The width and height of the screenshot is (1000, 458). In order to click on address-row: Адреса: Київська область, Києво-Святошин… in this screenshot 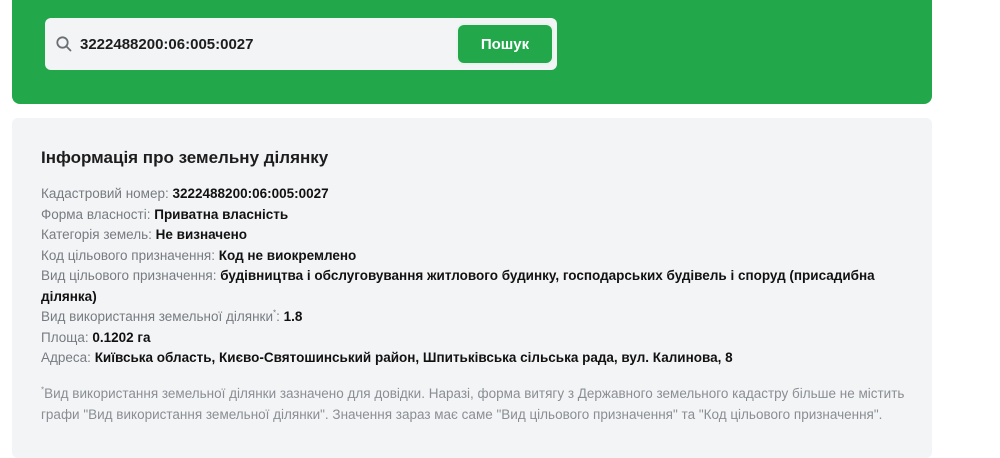, I will do `click(471, 358)`.